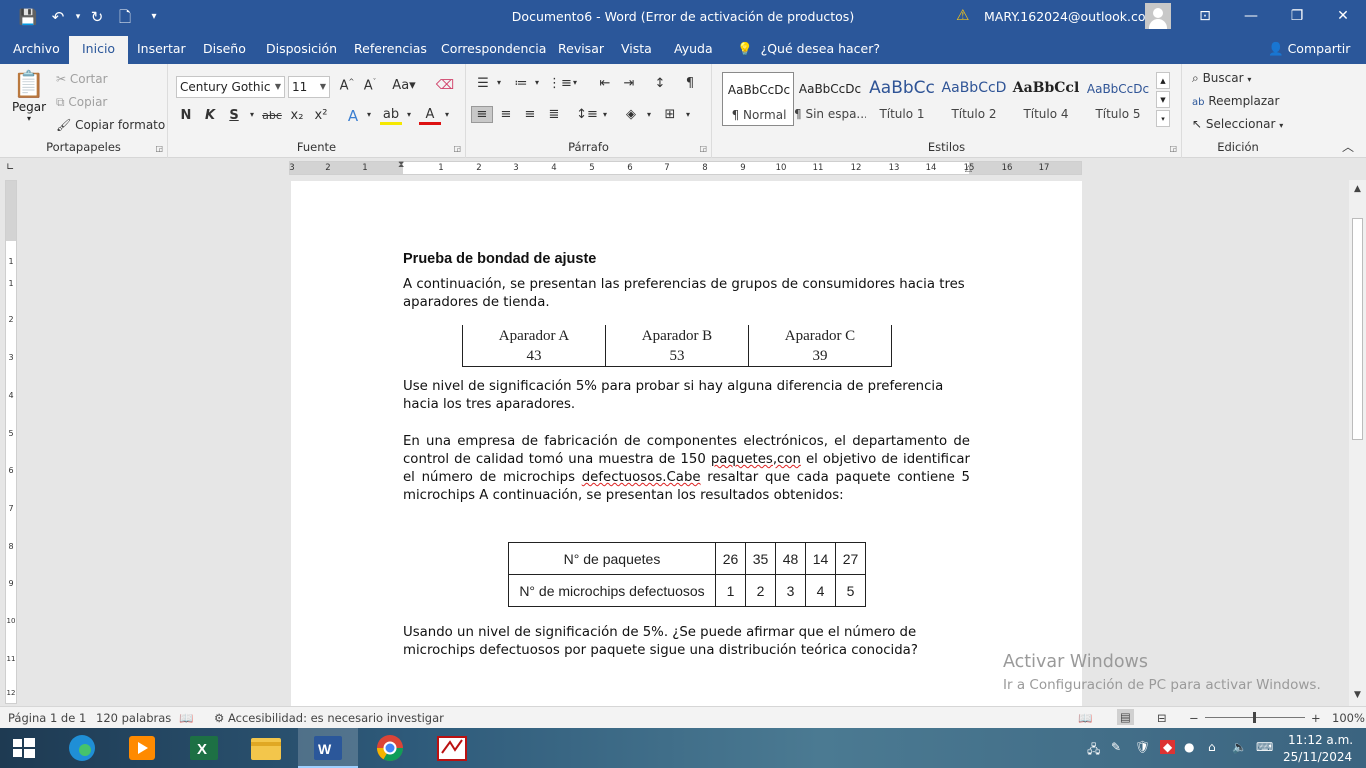  Describe the element at coordinates (370, 85) in the screenshot. I see `shrink-font-icon: Aˇ` at that location.